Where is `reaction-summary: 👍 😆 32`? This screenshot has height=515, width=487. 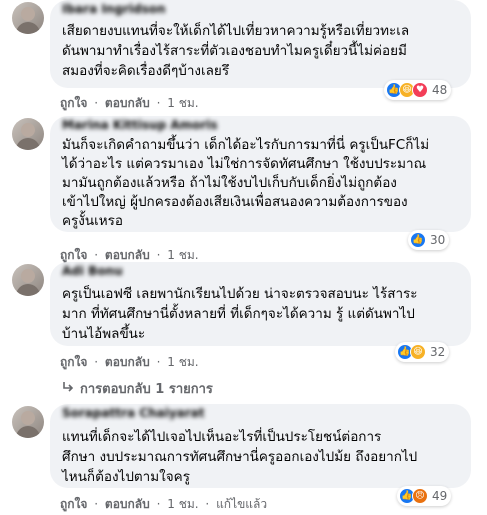 reaction-summary: 👍 😆 32 is located at coordinates (422, 352).